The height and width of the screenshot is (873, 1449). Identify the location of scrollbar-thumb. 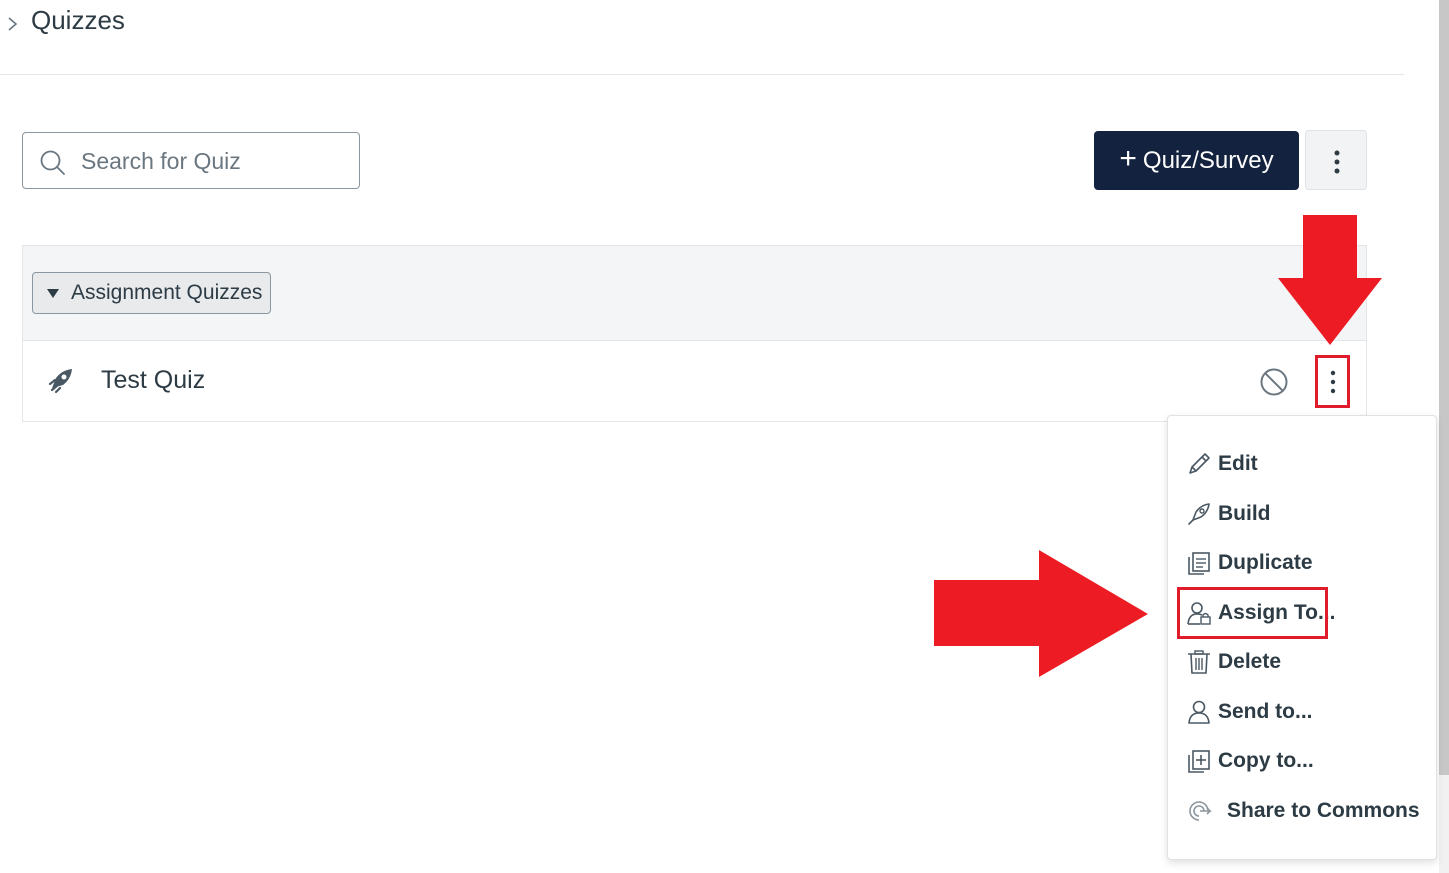
(1444, 387).